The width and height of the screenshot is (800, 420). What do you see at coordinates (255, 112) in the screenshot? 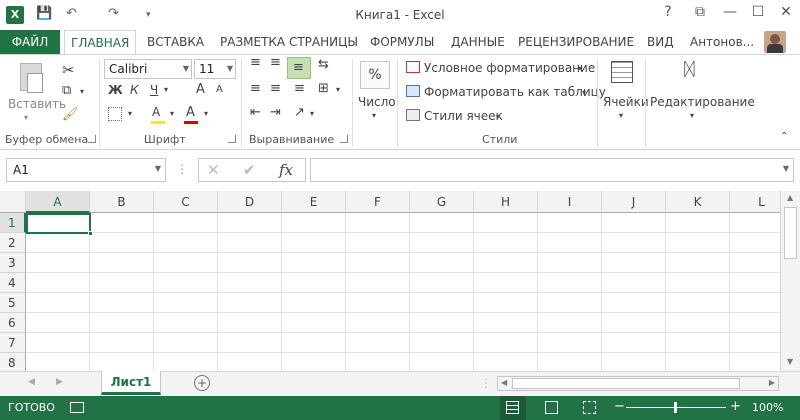
I see `decrease-indent-icon: ⇤` at bounding box center [255, 112].